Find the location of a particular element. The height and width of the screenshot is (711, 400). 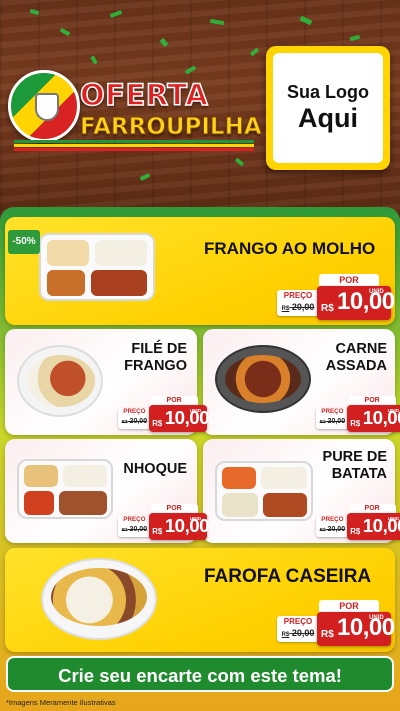

logo-placeholder: Sua Logo Aqui is located at coordinates (328, 108).